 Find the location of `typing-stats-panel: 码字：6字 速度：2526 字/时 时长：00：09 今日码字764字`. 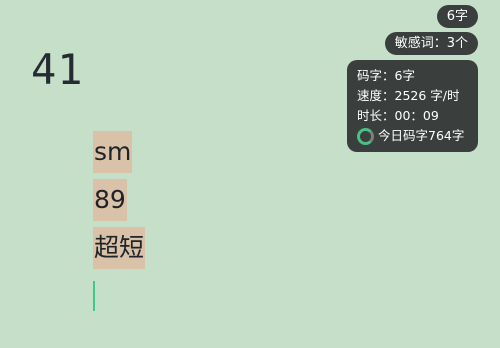

typing-stats-panel: 码字：6字 速度：2526 字/时 时长：00：09 今日码字764字 is located at coordinates (412, 106).